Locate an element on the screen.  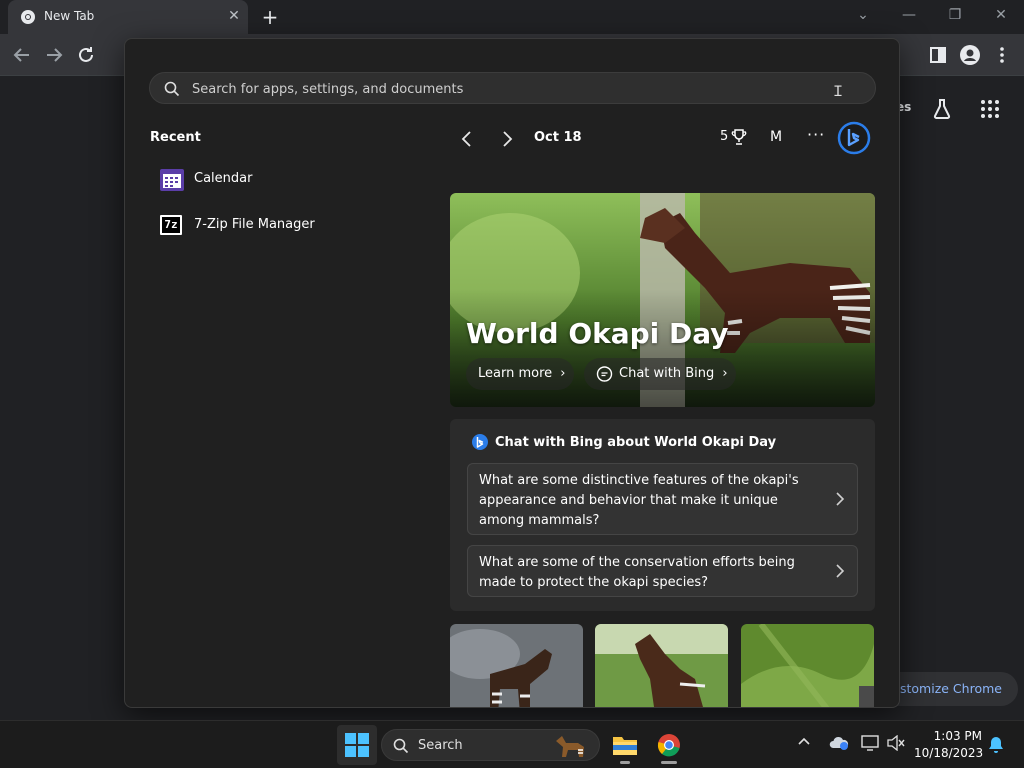
rewards-points: 5 is located at coordinates (724, 136).